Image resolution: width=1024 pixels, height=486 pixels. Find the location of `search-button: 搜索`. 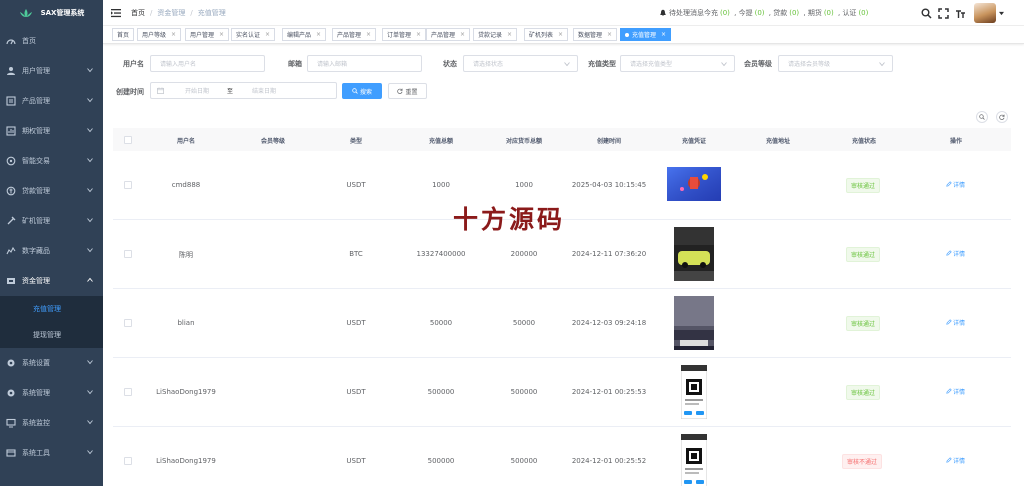

search-button: 搜索 is located at coordinates (362, 91).